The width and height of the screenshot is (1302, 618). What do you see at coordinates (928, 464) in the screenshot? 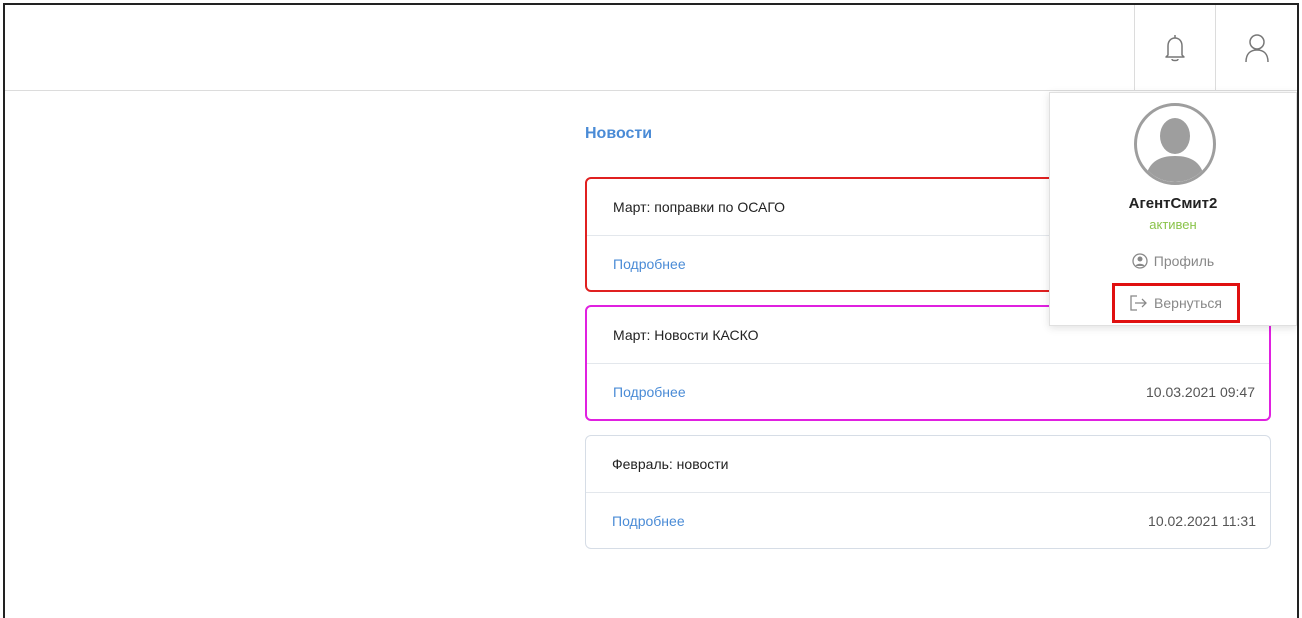
I see `news-card-title: Февраль: новости` at bounding box center [928, 464].